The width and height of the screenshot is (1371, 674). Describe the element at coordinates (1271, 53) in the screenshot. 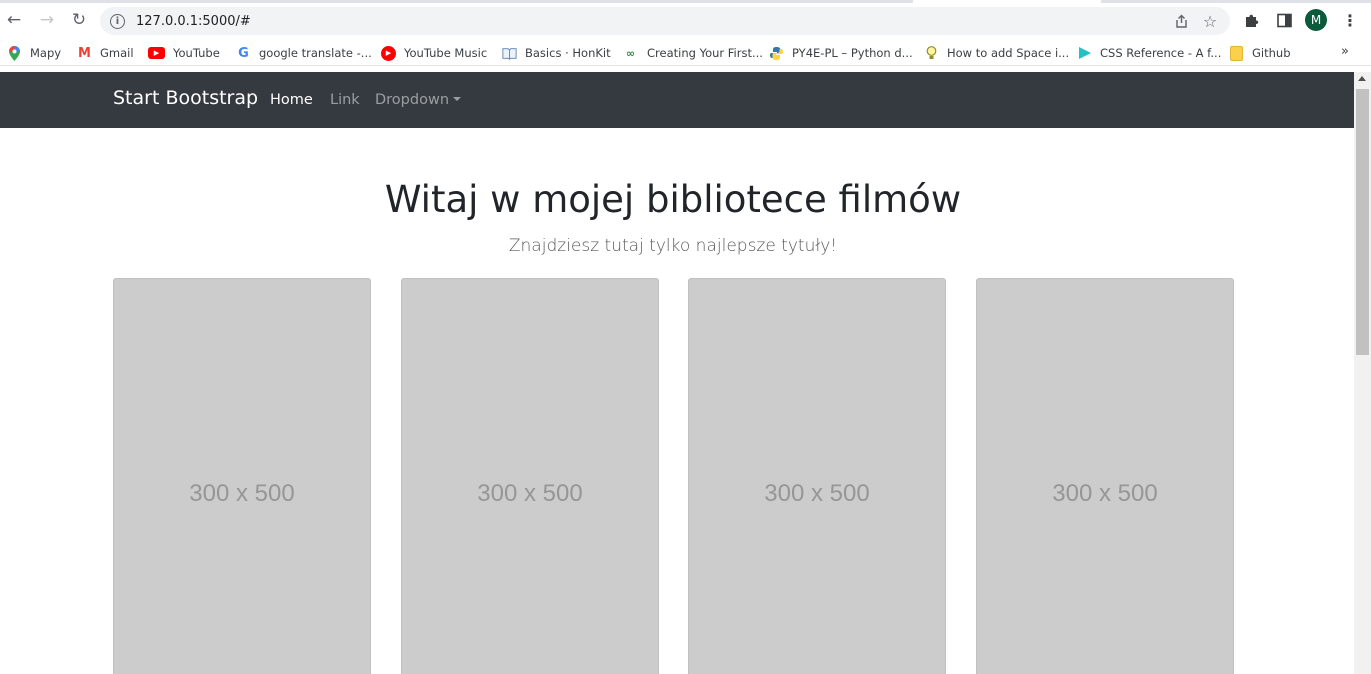

I see `bookmark-label: Github` at that location.